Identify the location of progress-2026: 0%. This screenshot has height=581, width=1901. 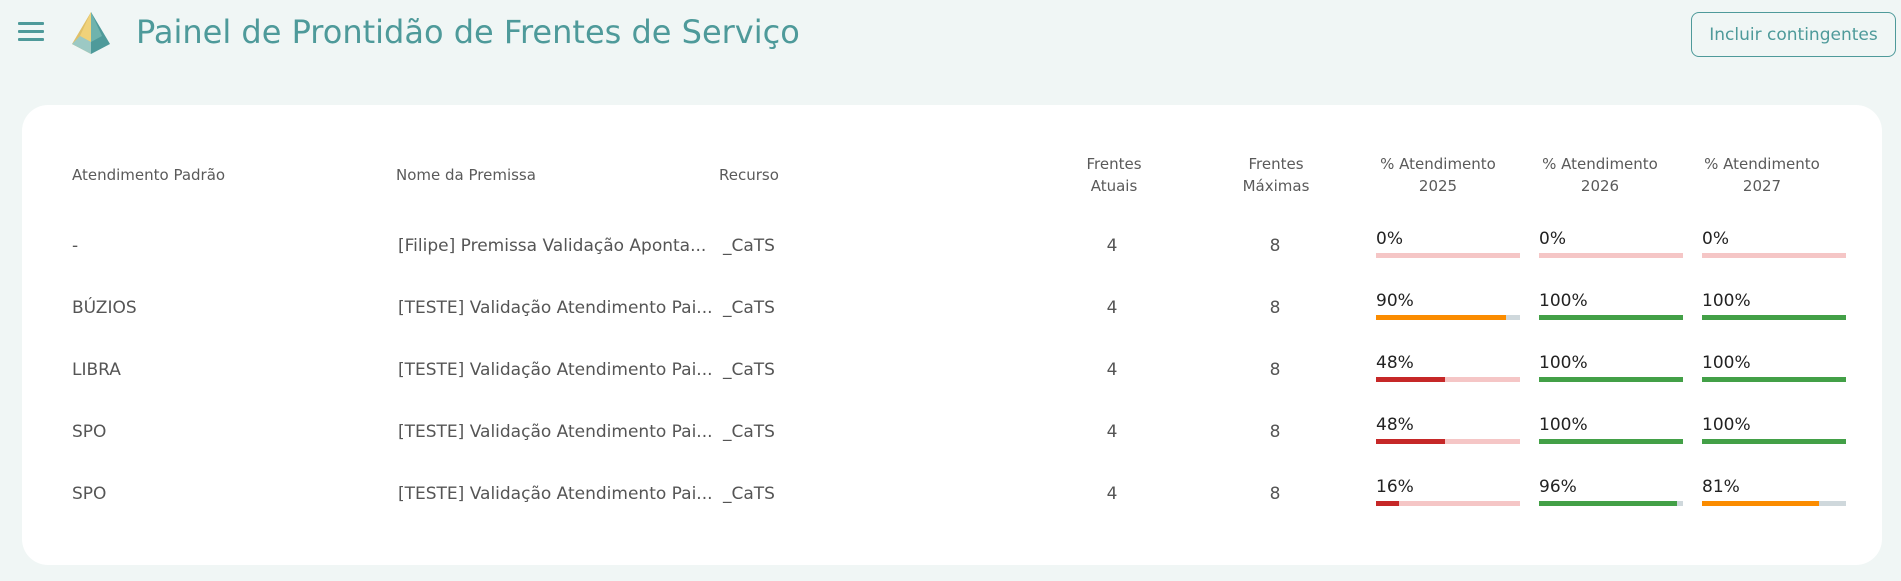
(1611, 243).